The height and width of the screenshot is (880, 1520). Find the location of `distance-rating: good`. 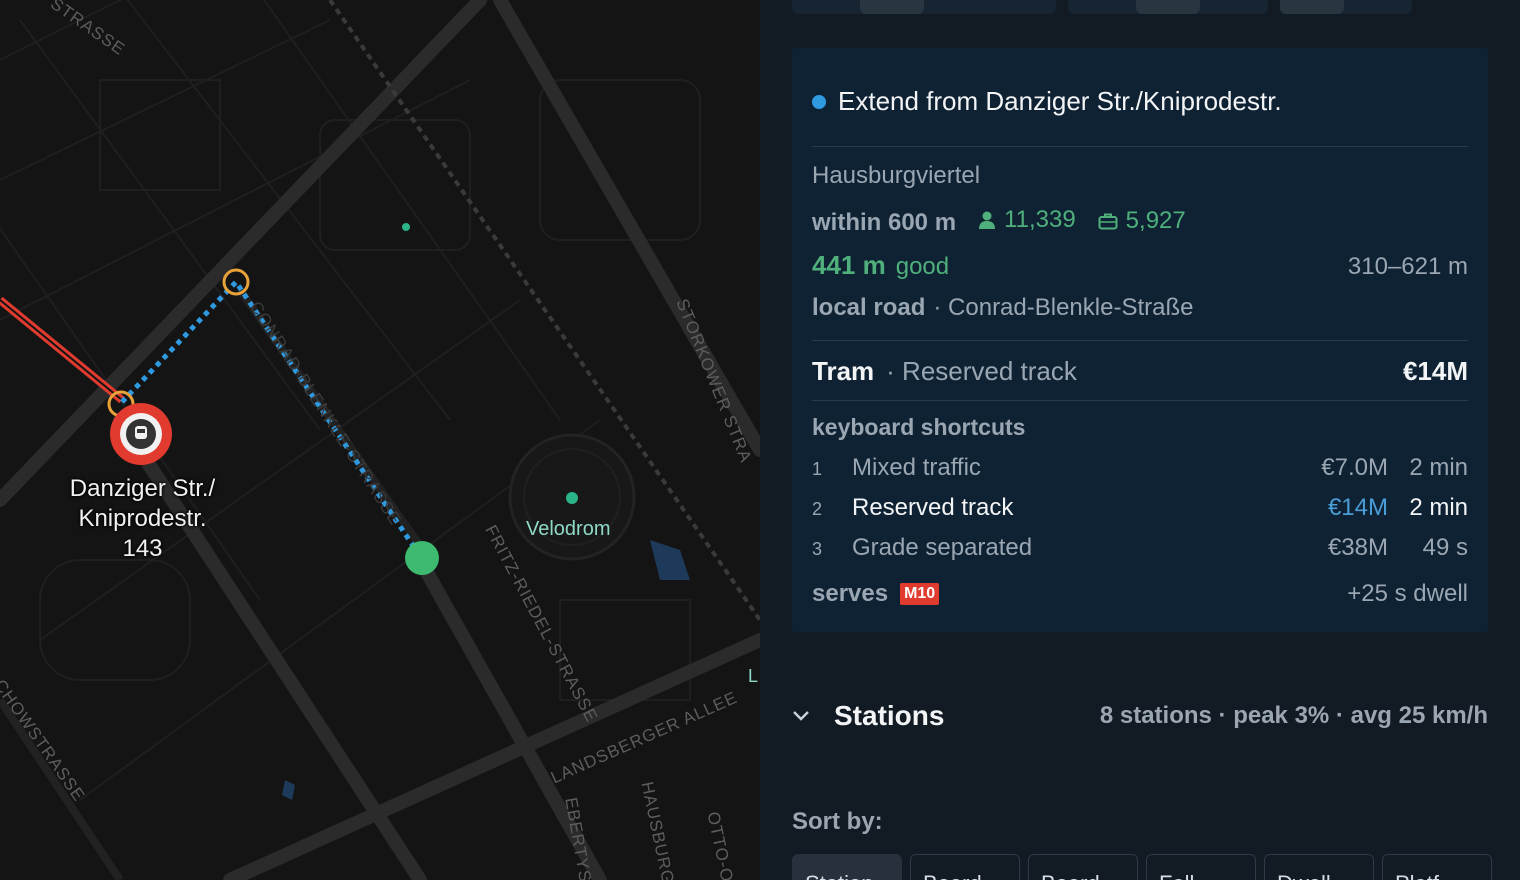

distance-rating: good is located at coordinates (922, 266).